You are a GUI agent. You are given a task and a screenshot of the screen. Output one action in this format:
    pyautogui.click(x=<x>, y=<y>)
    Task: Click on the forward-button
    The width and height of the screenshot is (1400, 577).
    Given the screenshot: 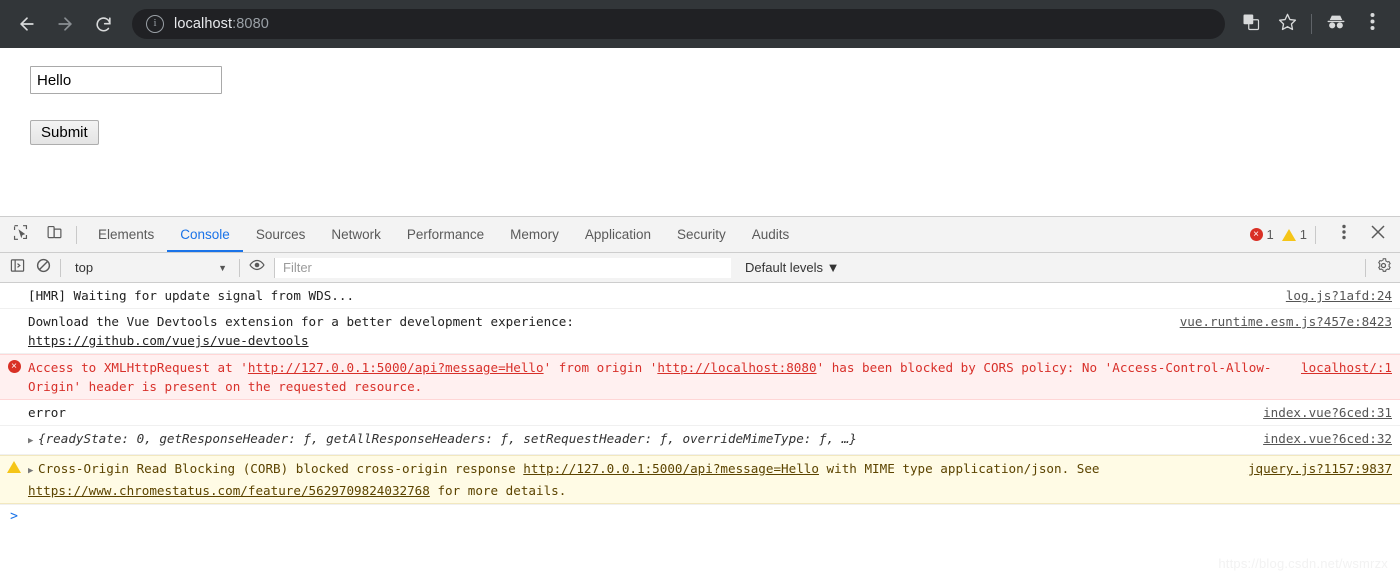 What is the action you would take?
    pyautogui.click(x=65, y=24)
    